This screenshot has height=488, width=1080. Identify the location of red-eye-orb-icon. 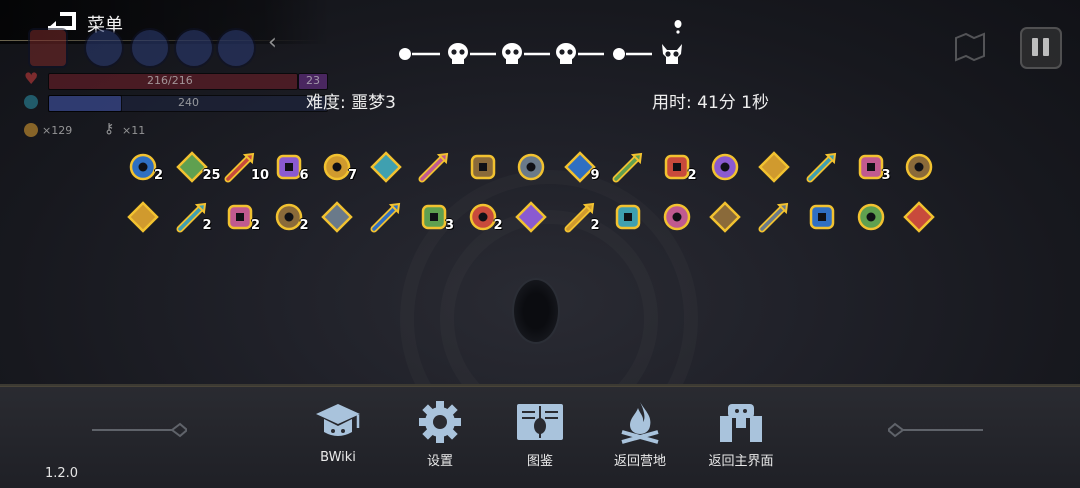
(433, 167).